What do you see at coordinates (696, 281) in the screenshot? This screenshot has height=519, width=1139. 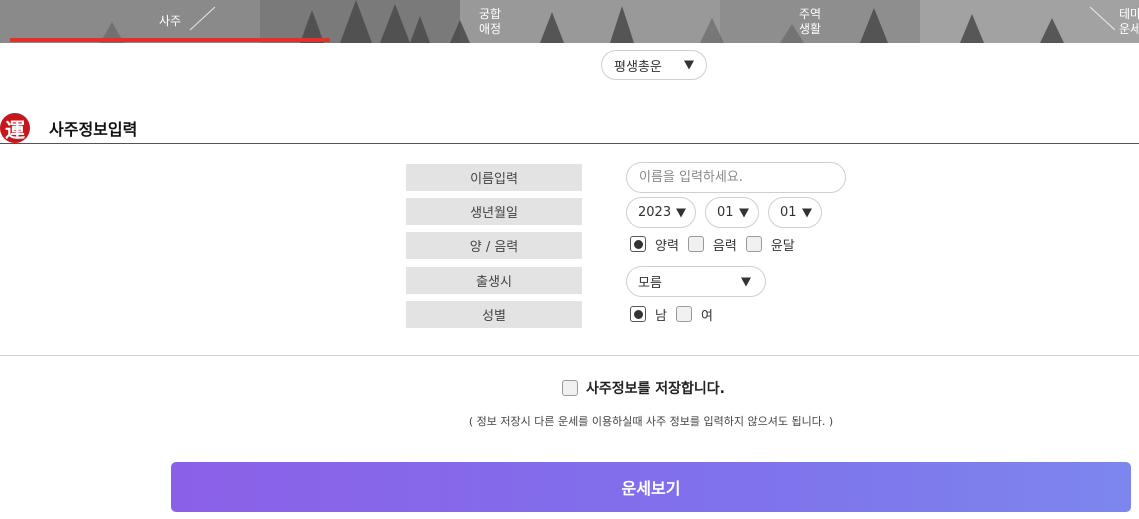 I see `birth-time-select: 모름` at bounding box center [696, 281].